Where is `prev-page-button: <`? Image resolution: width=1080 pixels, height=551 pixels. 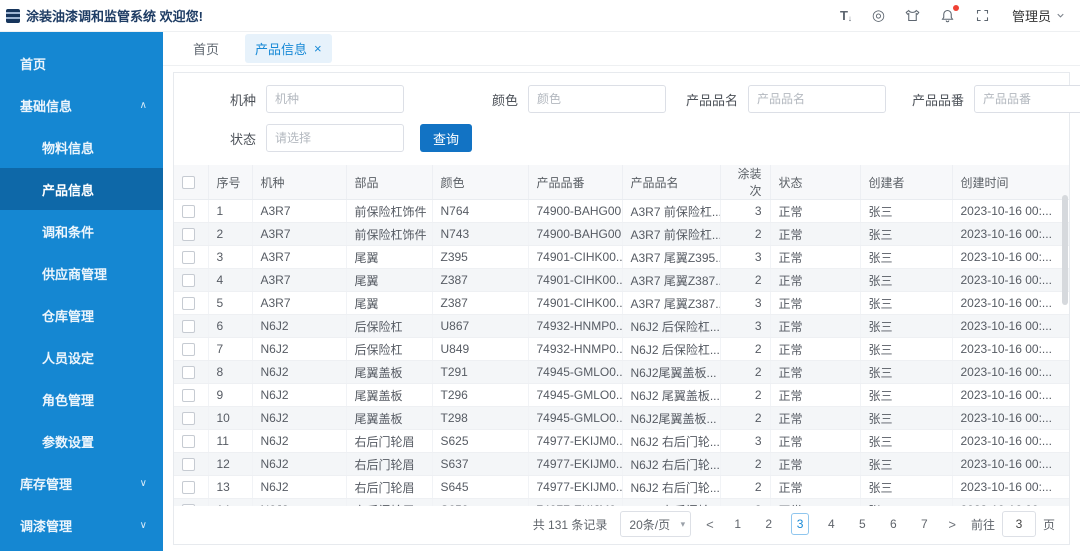
prev-page-button: < is located at coordinates (710, 524).